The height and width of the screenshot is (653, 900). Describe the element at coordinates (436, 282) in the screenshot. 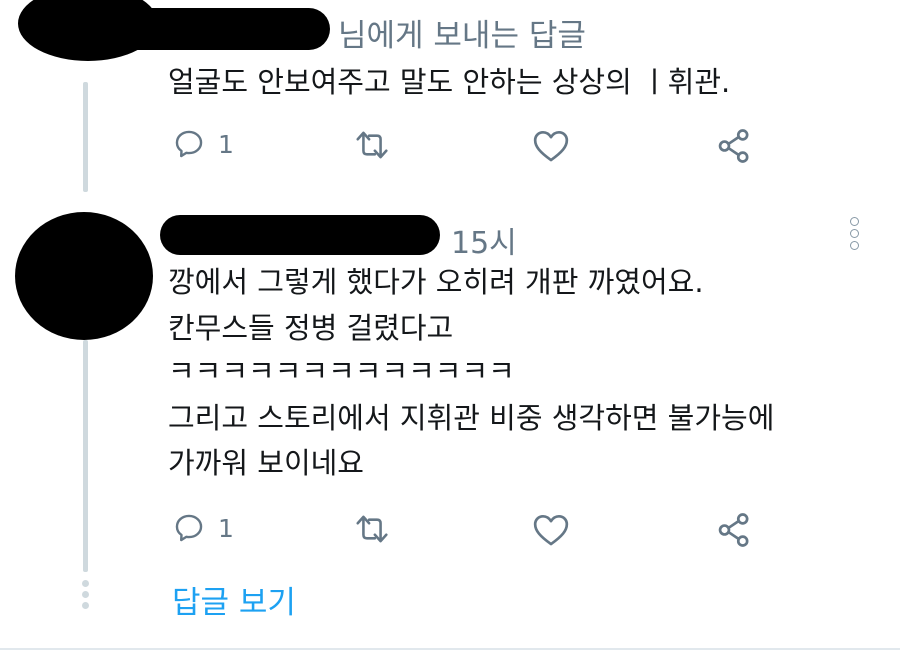

I see `tweet-text-2-line-1: 깡에서 그렇게 했다가 오히려 개판 까였어요.` at that location.